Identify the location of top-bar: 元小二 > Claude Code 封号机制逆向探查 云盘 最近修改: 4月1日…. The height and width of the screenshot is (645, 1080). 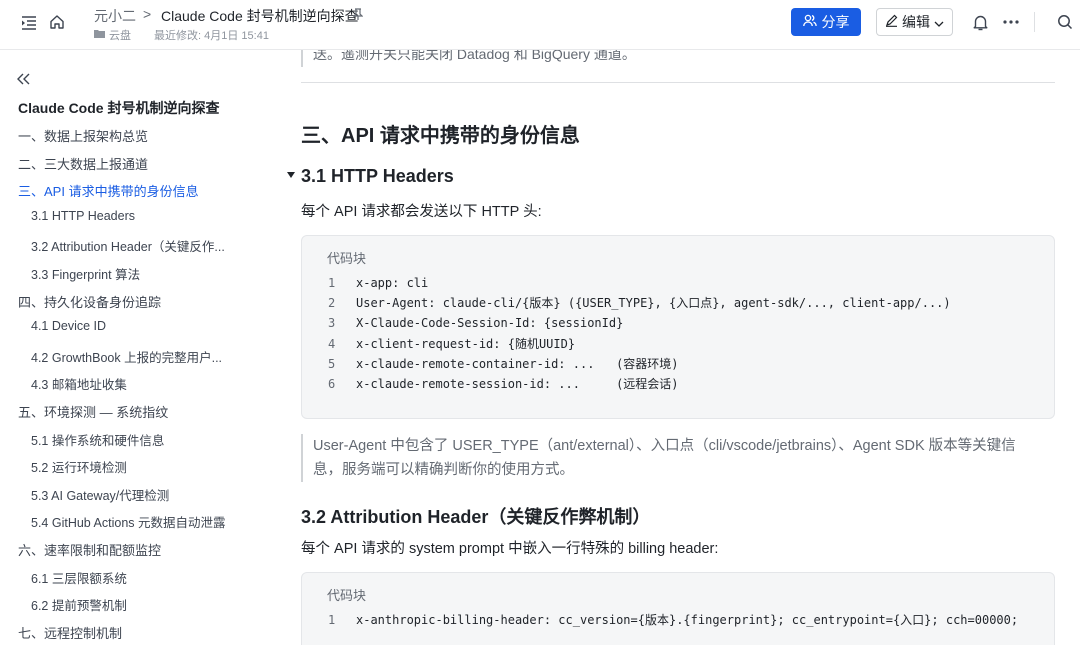
(540, 25).